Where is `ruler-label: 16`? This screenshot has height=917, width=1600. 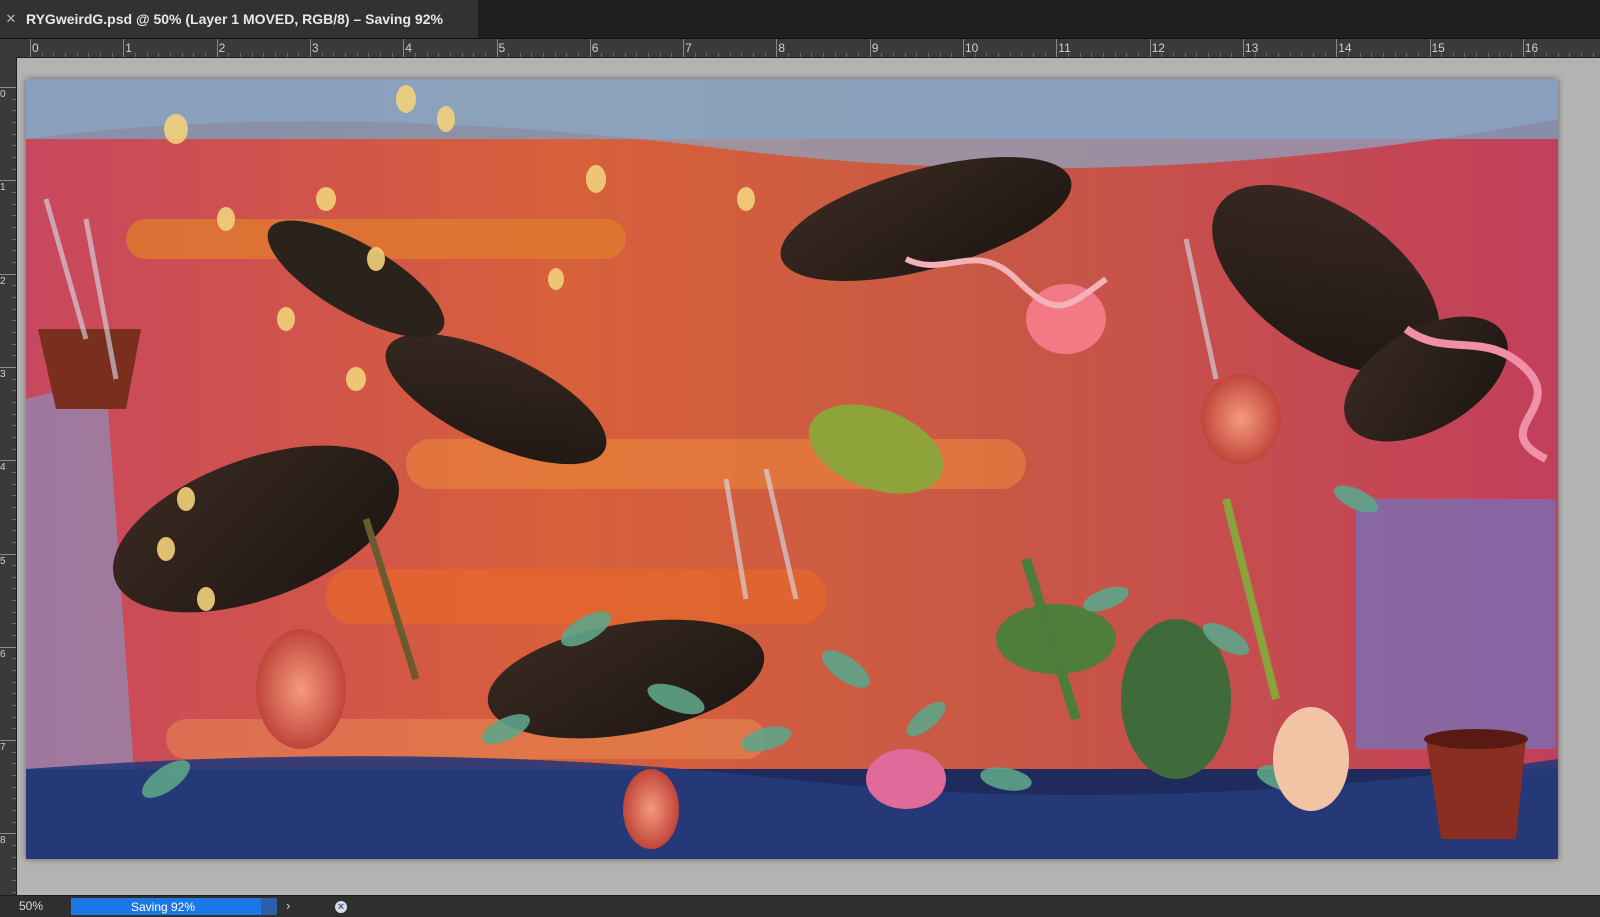
ruler-label: 16 is located at coordinates (1531, 48).